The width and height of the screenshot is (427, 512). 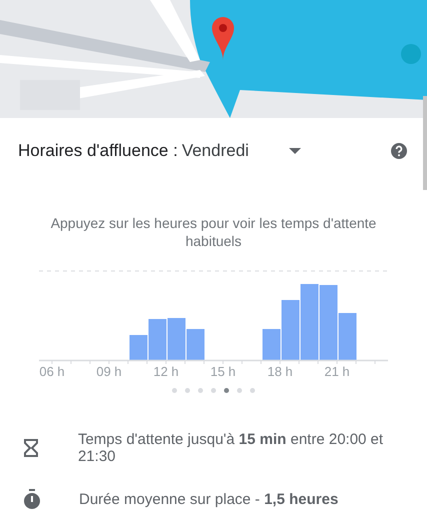 What do you see at coordinates (109, 371) in the screenshot?
I see `axis-label: 09 h` at bounding box center [109, 371].